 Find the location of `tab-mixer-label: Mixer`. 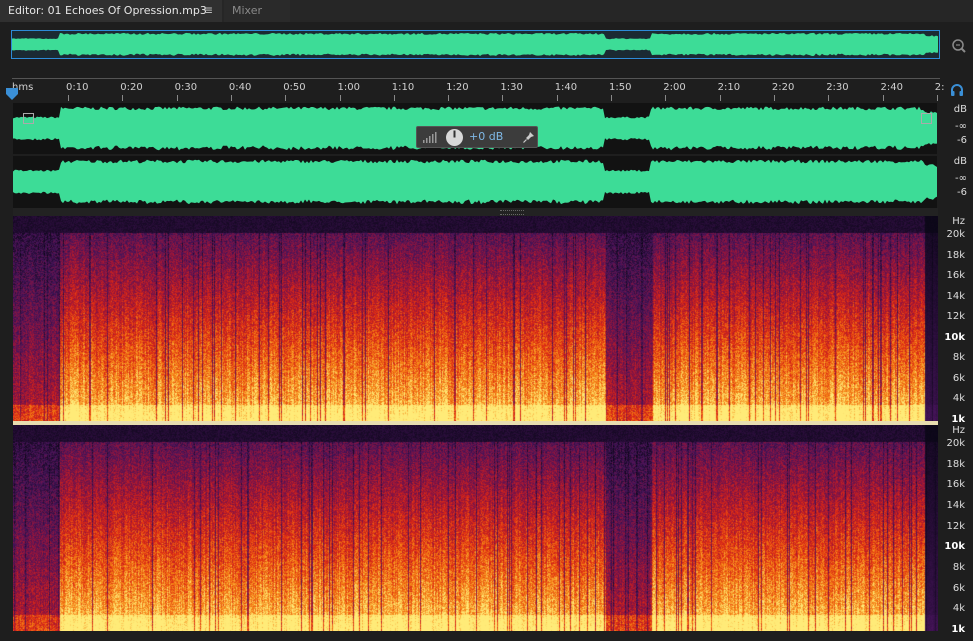

tab-mixer-label: Mixer is located at coordinates (247, 10).